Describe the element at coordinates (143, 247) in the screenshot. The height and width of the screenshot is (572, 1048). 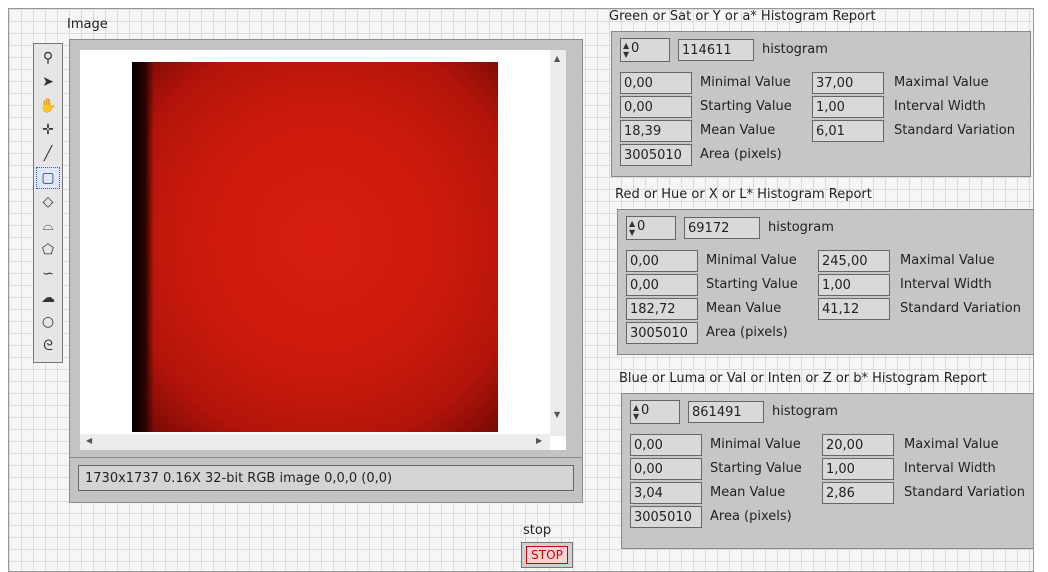
I see `image-dark-edge` at that location.